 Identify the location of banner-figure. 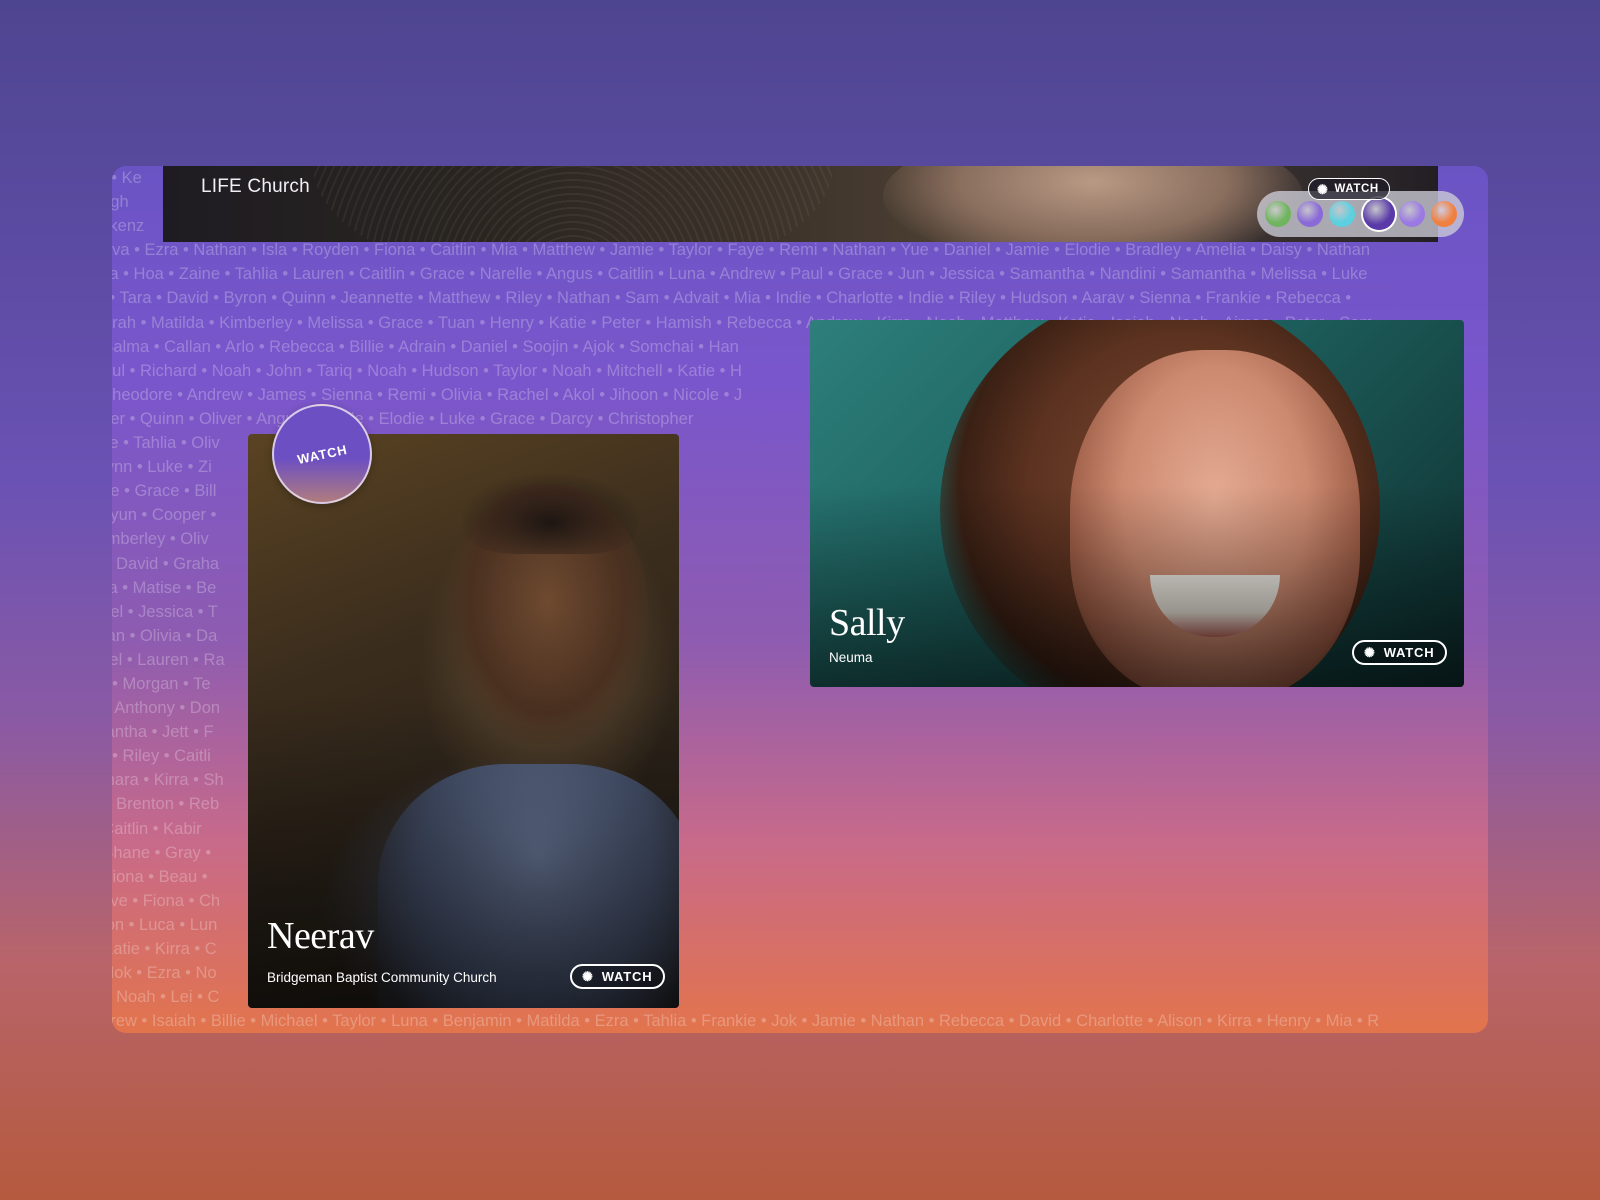
(1093, 204).